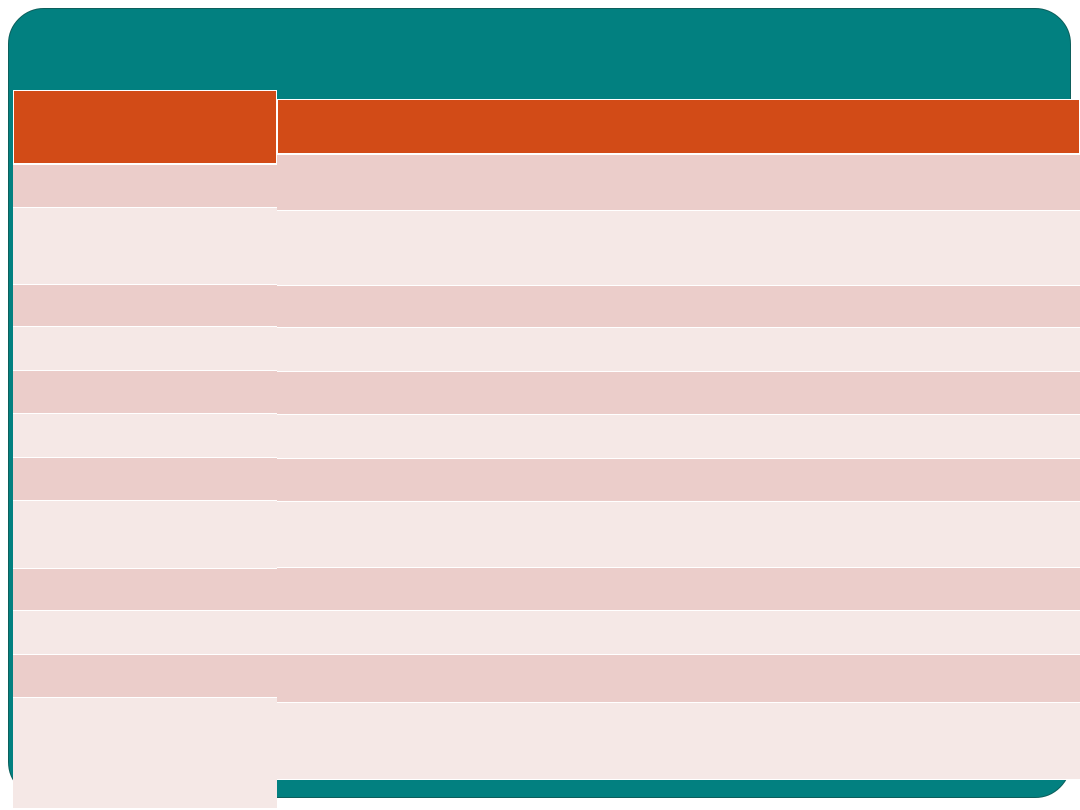 The height and width of the screenshot is (810, 1080). I want to click on right-table-header, so click(678, 127).